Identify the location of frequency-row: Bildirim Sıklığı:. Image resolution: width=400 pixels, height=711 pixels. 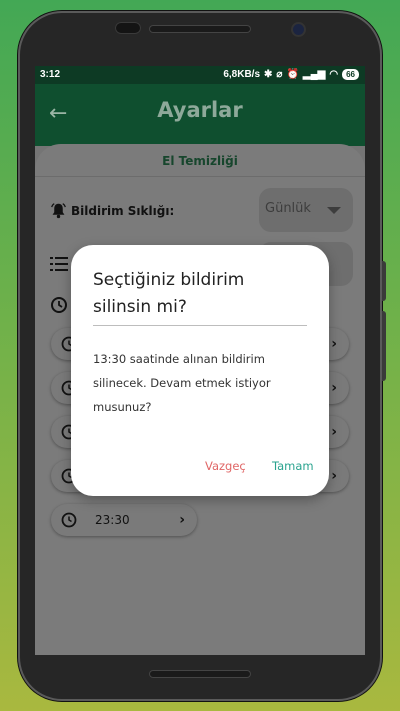
(112, 210).